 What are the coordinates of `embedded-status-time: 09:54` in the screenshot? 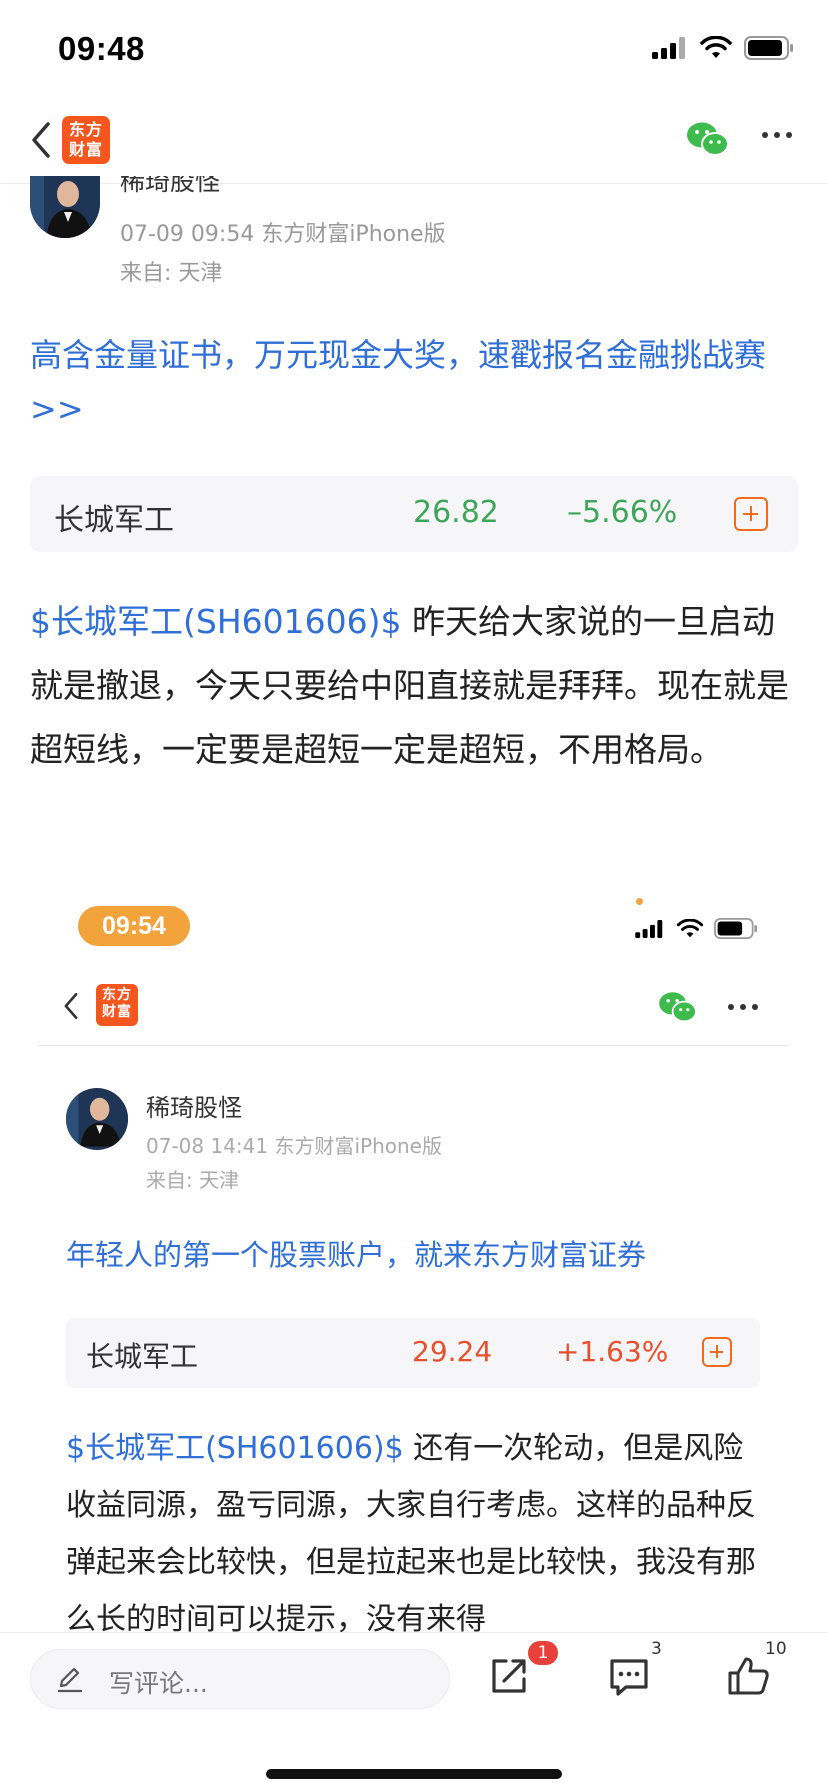 It's located at (134, 926).